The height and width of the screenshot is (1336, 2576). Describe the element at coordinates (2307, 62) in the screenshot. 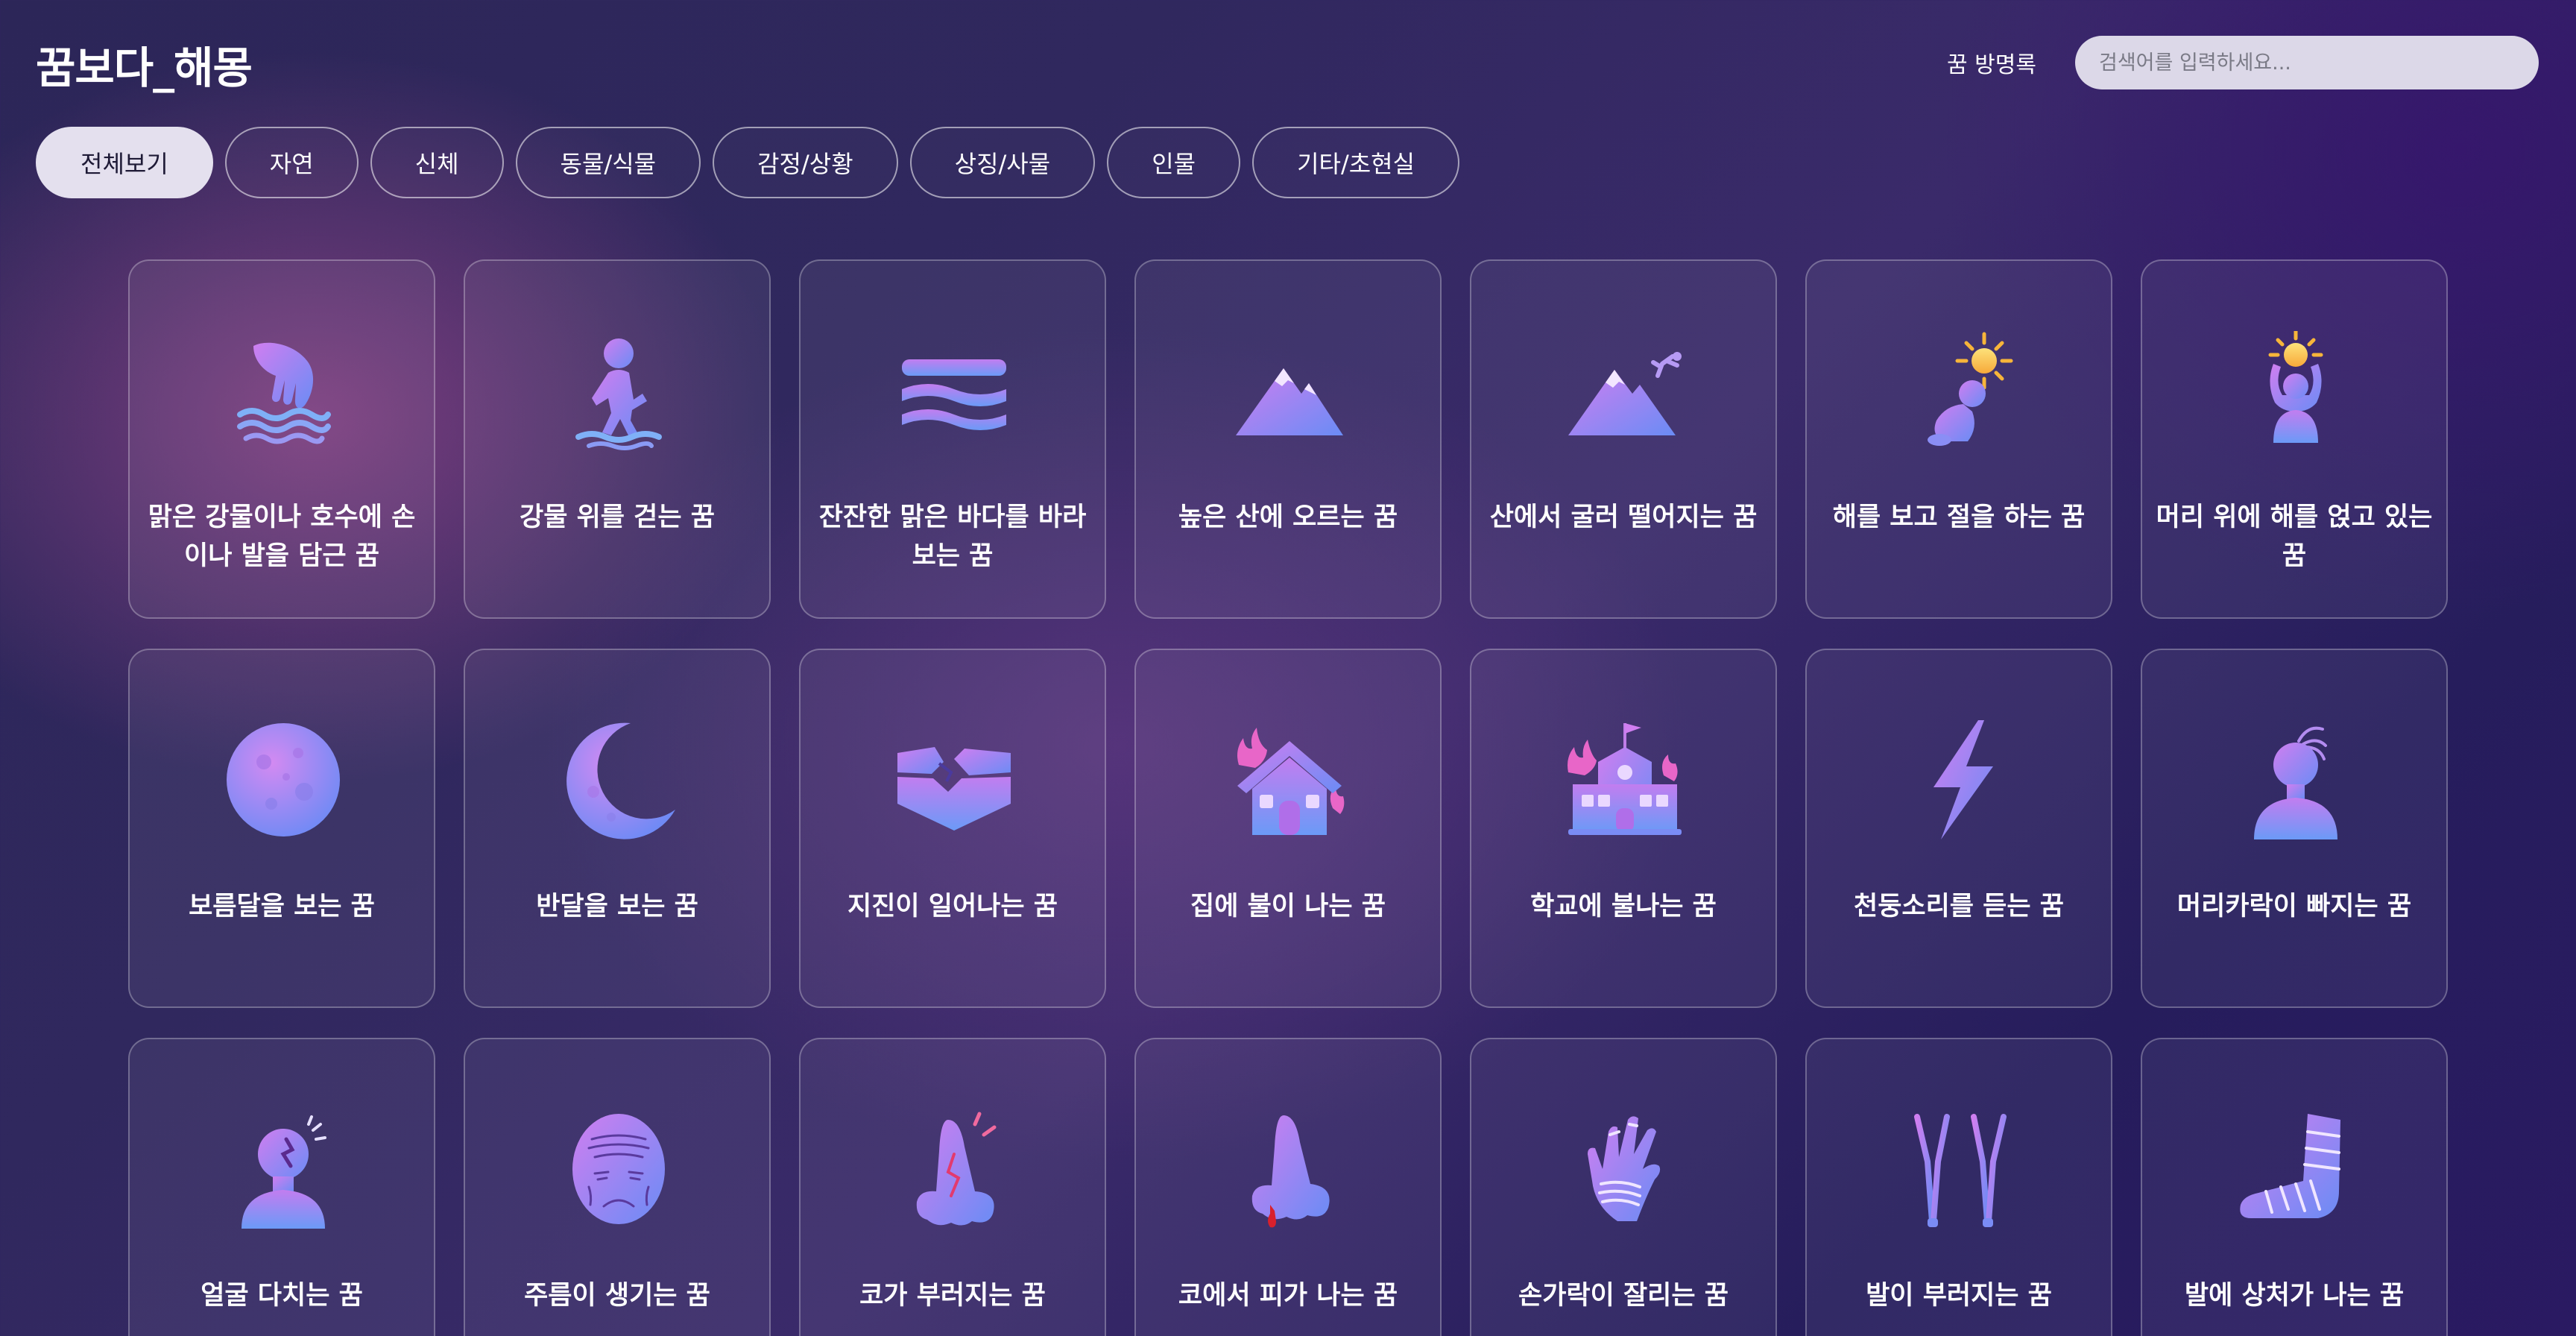

I see `search-input` at that location.